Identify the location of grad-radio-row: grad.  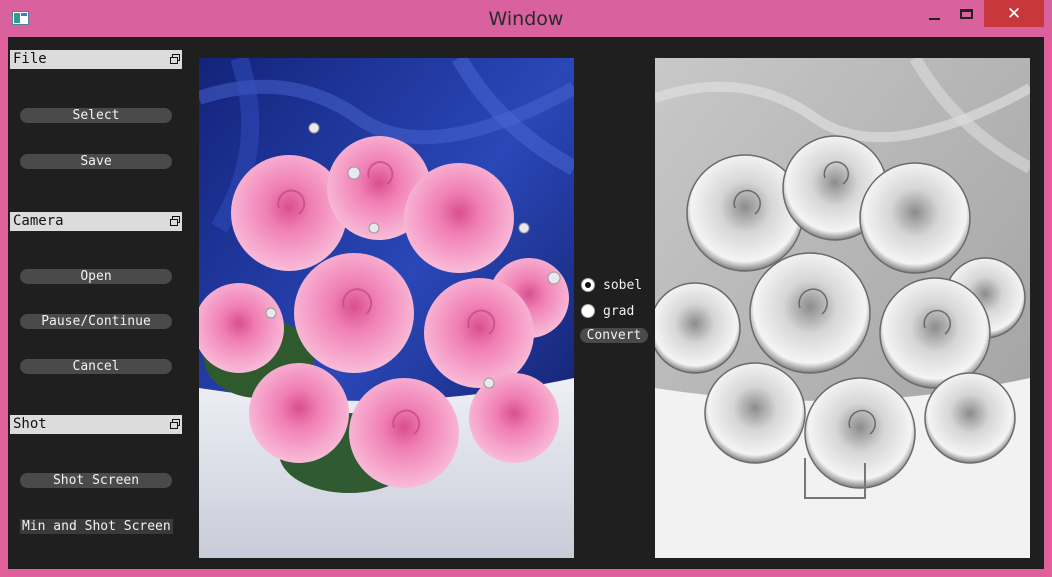
(607, 311).